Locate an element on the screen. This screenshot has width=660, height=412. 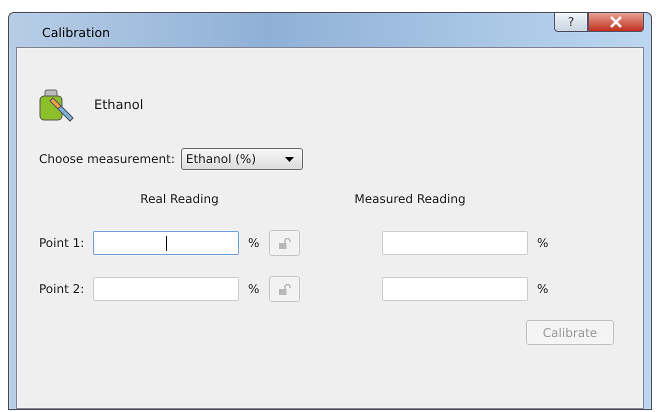
point-label: Point 2: is located at coordinates (62, 289).